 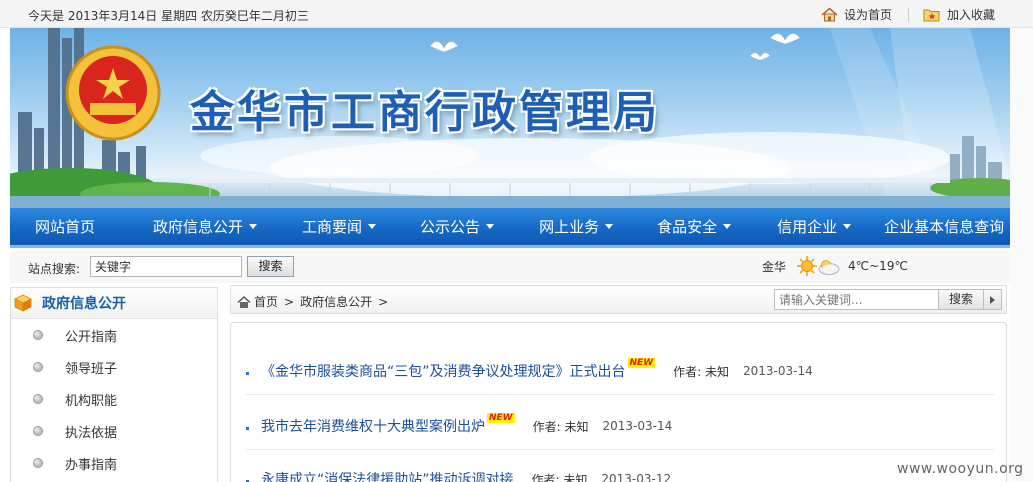 What do you see at coordinates (510, 267) in the screenshot?
I see `site-search-bar: 站点搜索: 搜索 金华 4℃~19℃` at bounding box center [510, 267].